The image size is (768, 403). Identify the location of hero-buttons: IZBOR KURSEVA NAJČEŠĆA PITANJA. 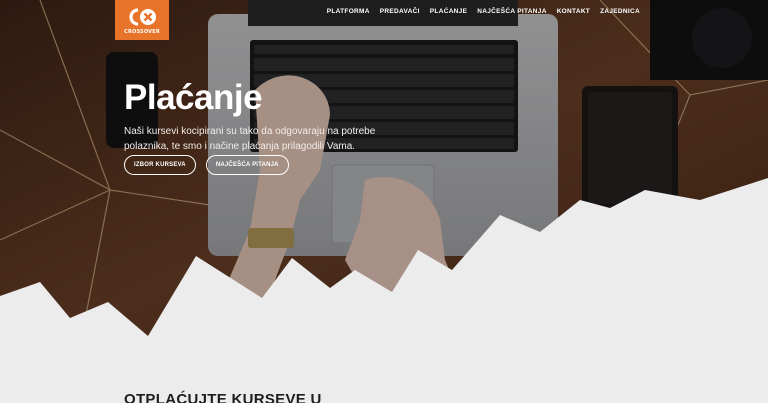
(206, 165).